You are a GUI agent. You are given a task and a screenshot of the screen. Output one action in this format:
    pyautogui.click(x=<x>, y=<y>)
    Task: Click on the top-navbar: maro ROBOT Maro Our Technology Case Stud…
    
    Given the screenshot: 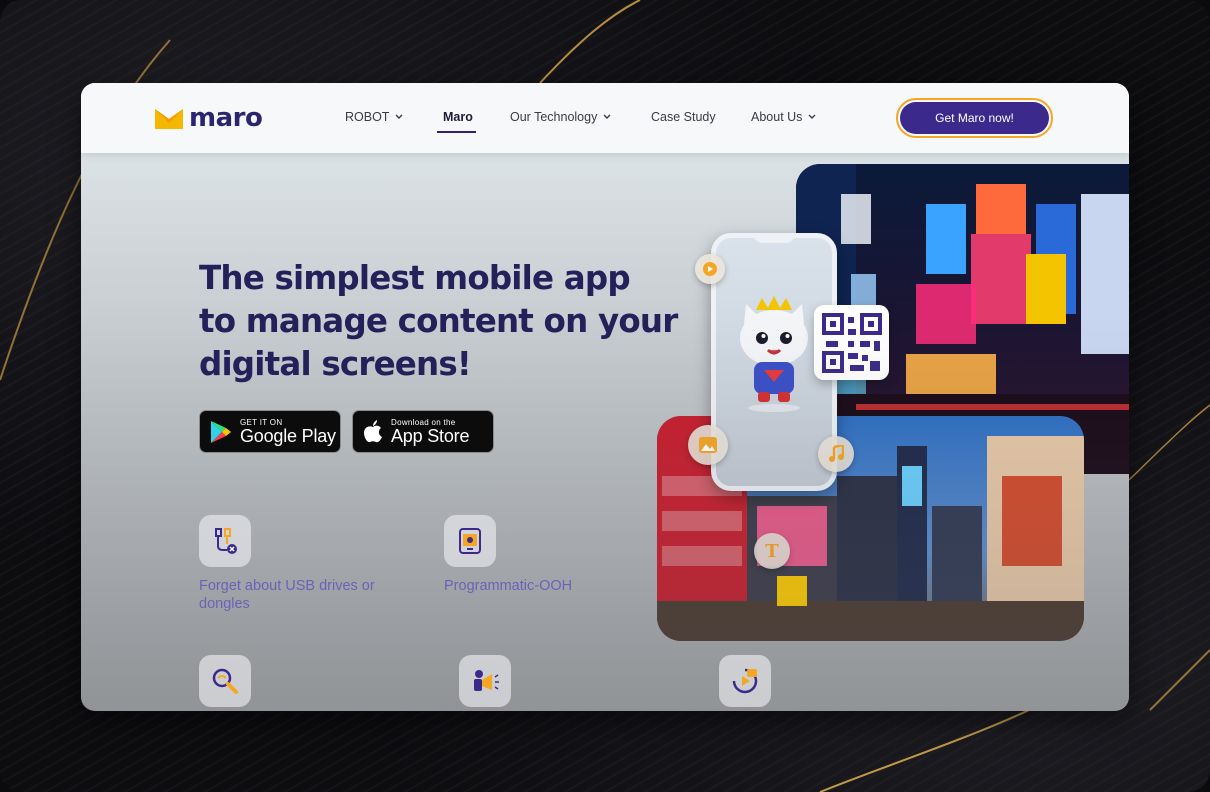 What is the action you would take?
    pyautogui.click(x=605, y=118)
    